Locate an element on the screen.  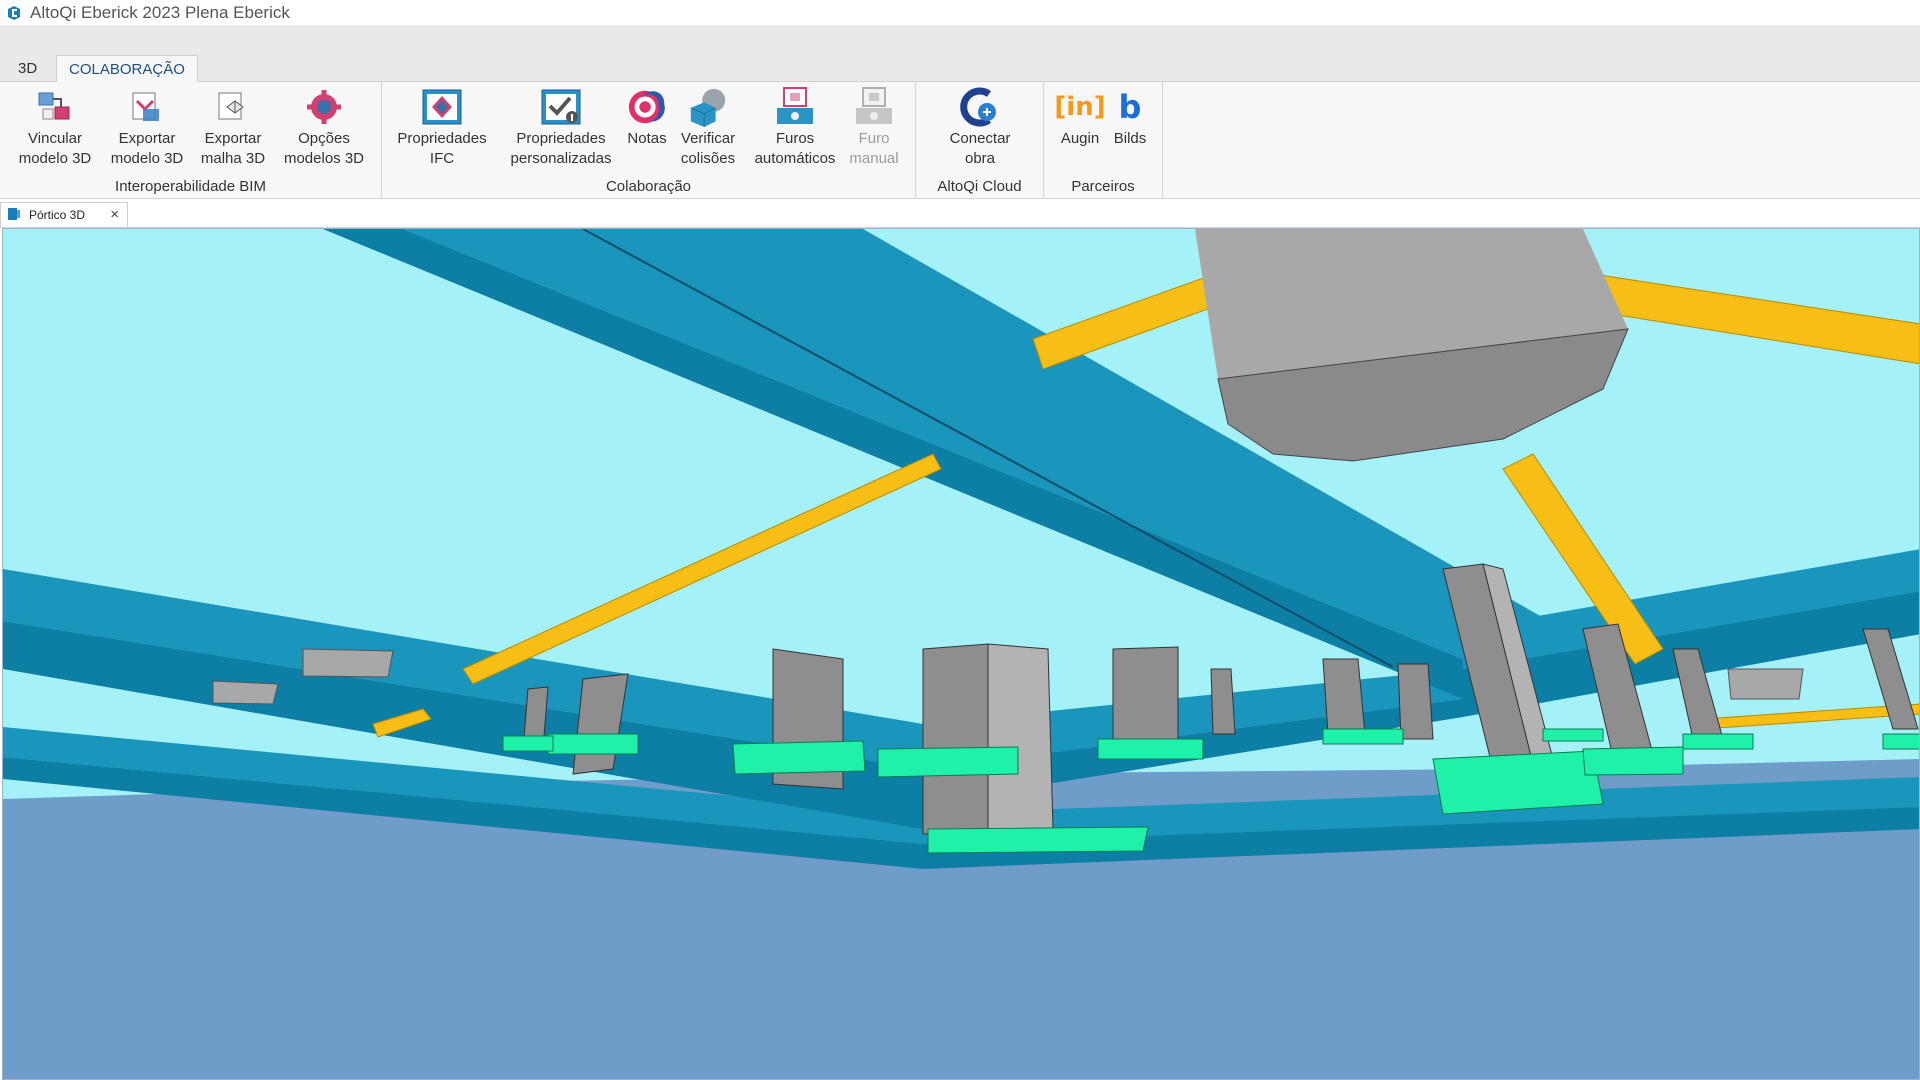
group-label-partners: Parceiros is located at coordinates (1103, 186).